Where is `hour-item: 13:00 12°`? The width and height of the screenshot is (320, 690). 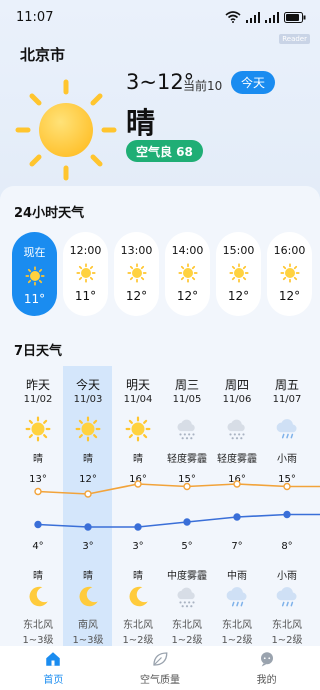 hour-item: 13:00 12° is located at coordinates (136, 274).